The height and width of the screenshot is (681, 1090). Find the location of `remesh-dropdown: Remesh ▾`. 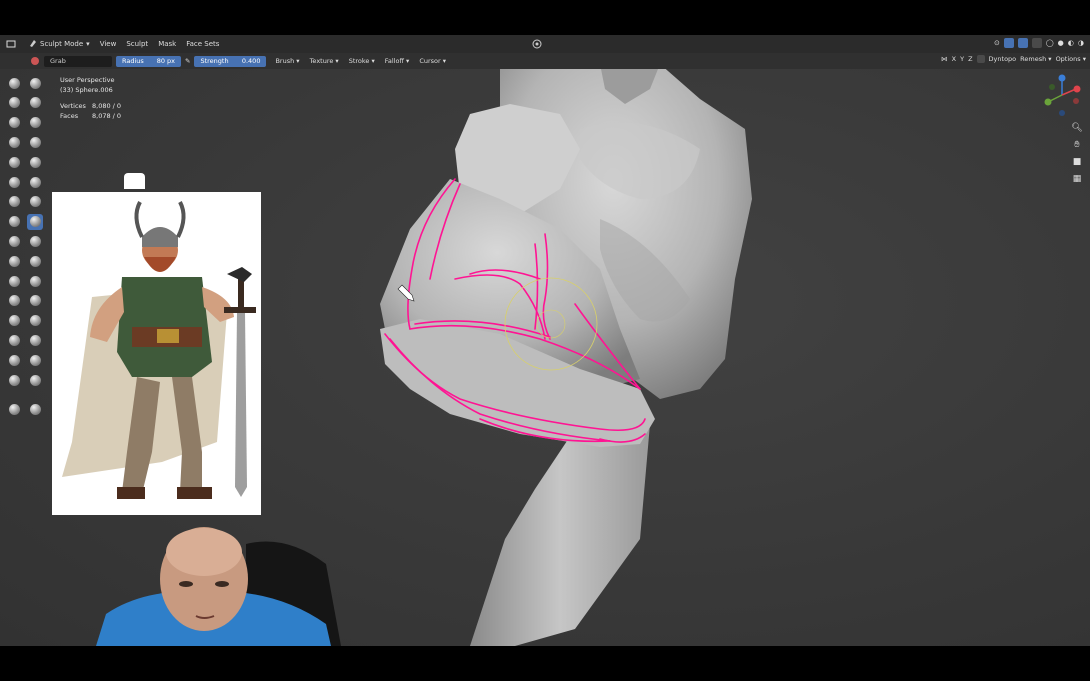

remesh-dropdown: Remesh ▾ is located at coordinates (1035, 59).